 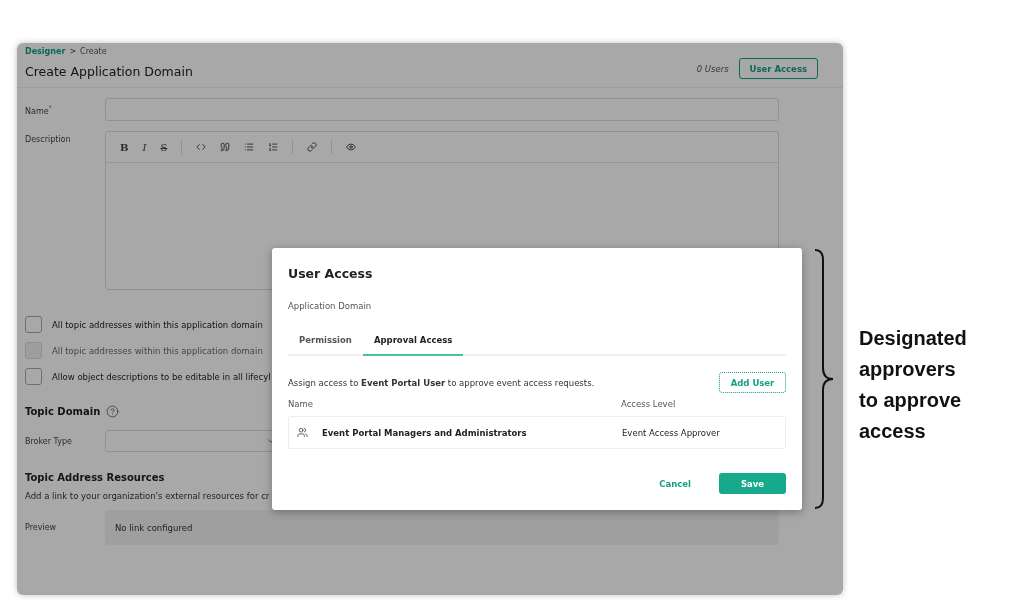 I want to click on tab: Approval Access, so click(x=413, y=341).